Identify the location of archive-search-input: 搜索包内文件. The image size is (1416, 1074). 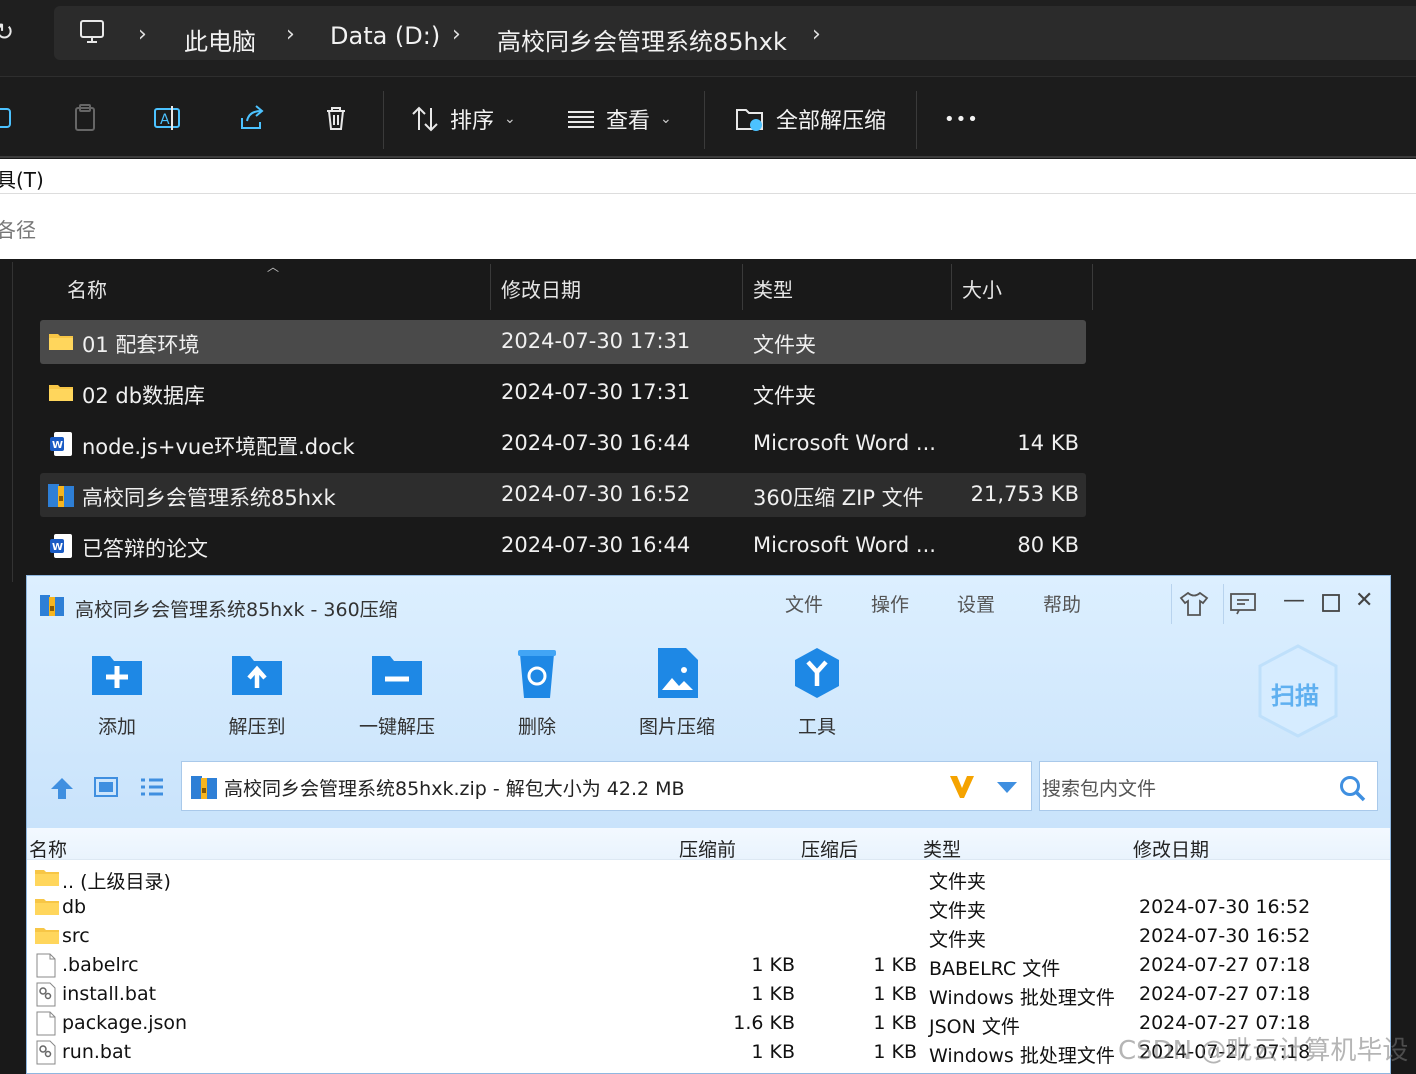
(1208, 786).